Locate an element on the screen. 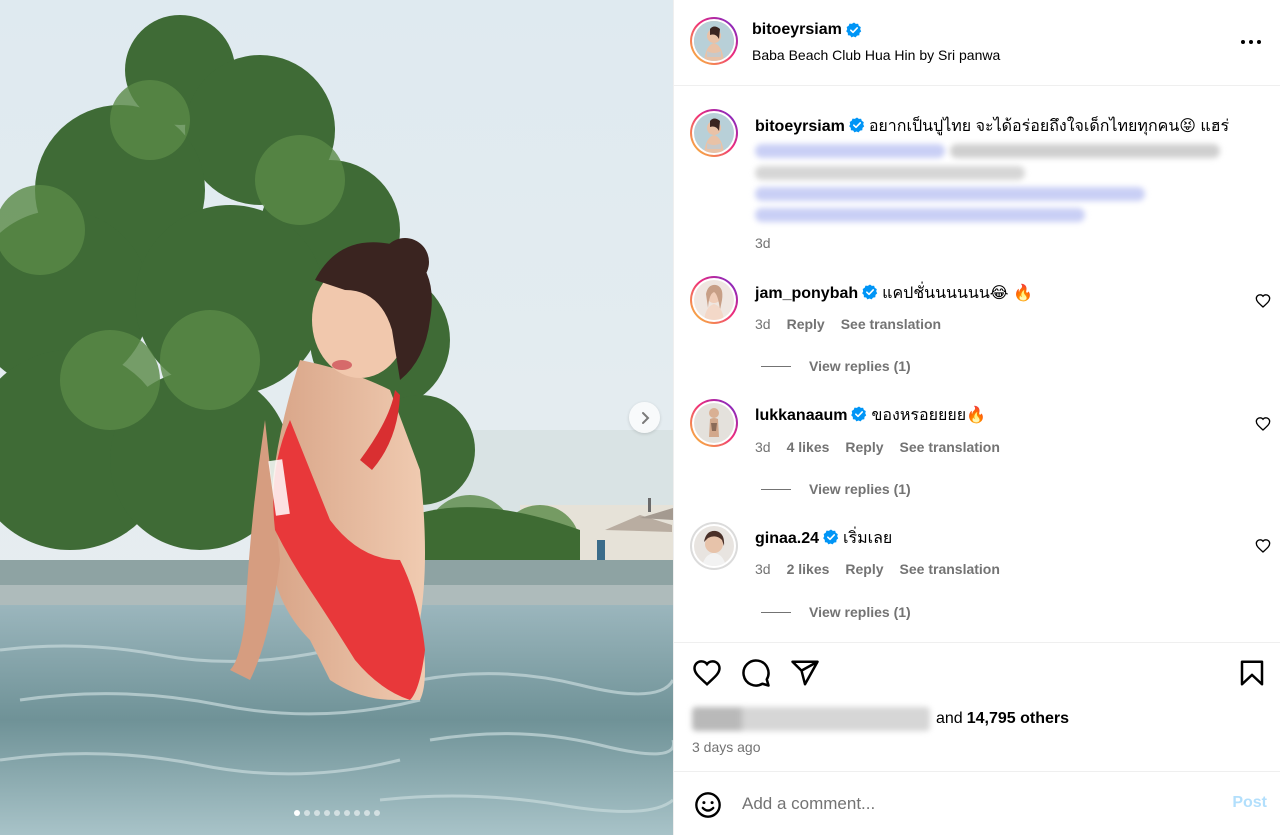 This screenshot has height=835, width=1280. carousel-next-button is located at coordinates (644, 417).